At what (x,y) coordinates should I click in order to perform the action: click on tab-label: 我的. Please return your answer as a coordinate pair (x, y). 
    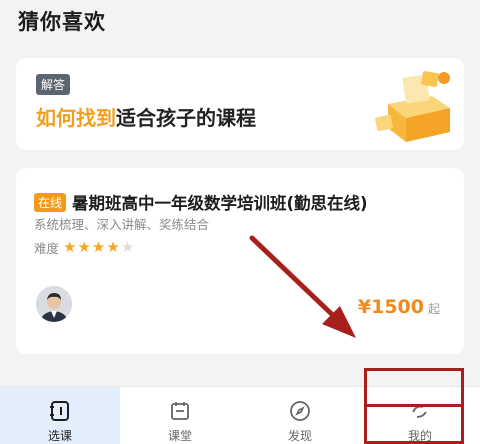
    Looking at the image, I should click on (419, 436).